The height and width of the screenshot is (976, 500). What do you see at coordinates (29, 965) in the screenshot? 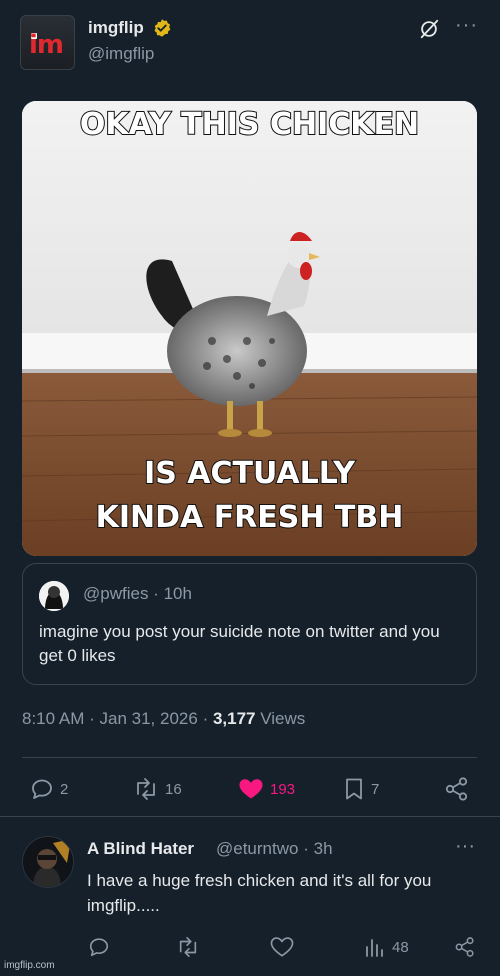
I see `watermark: imgflip.com` at bounding box center [29, 965].